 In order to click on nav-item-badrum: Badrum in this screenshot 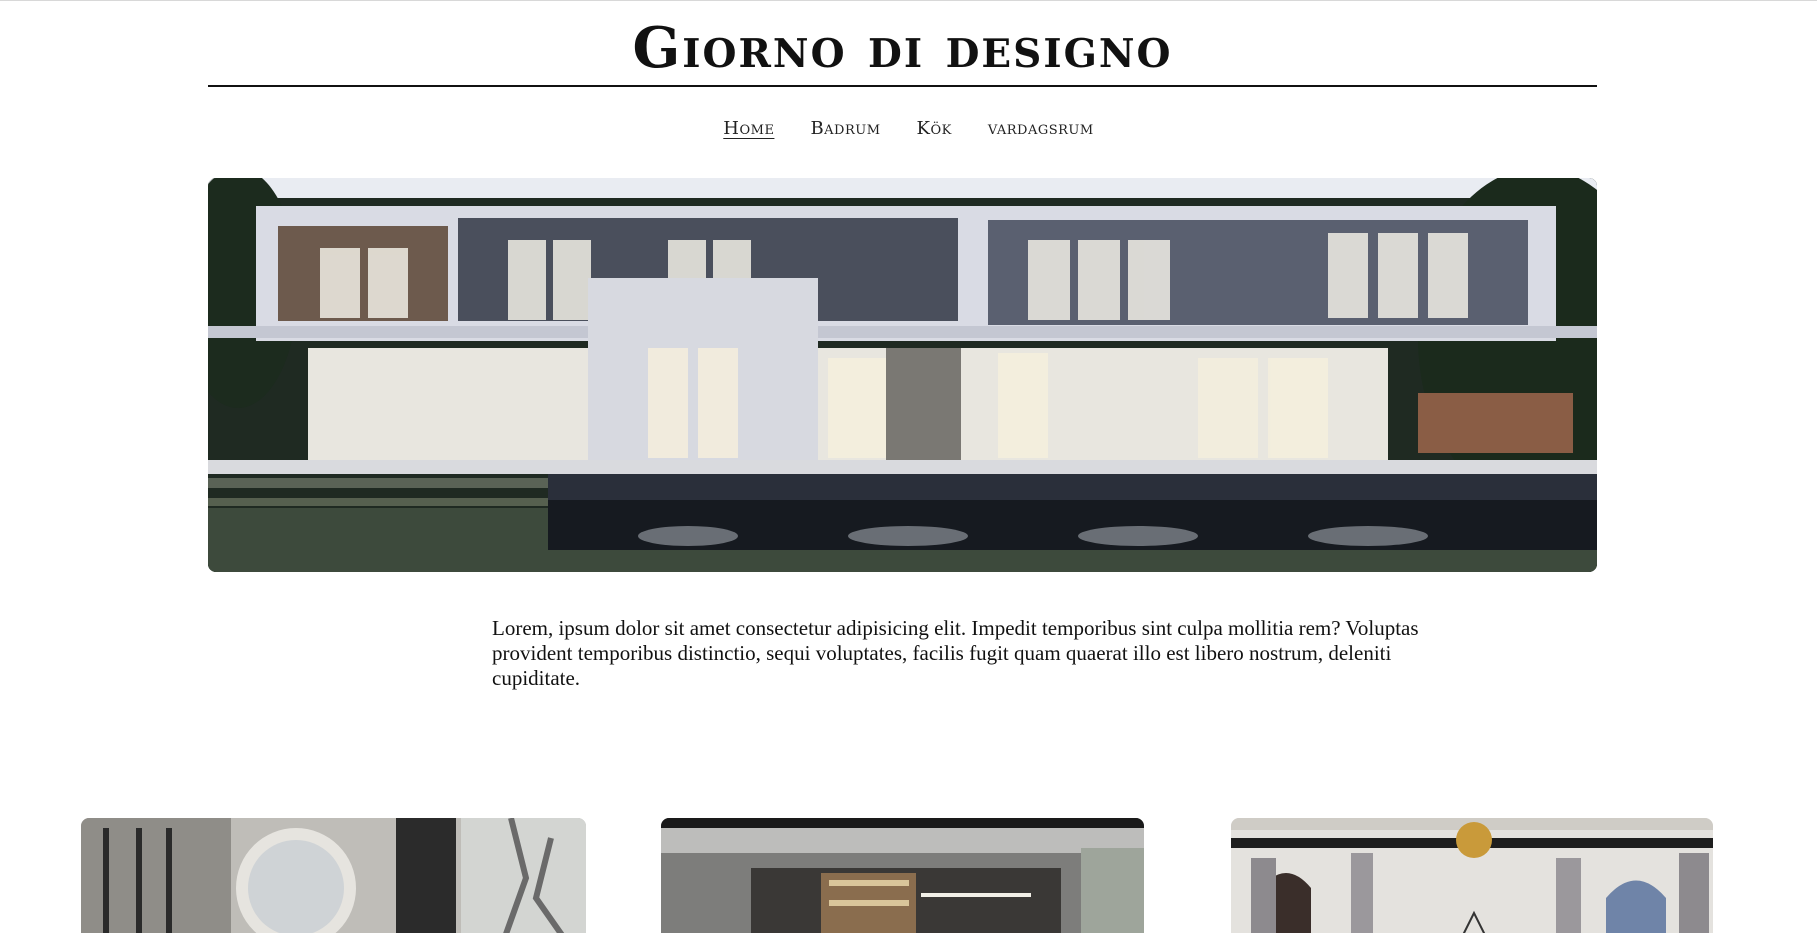, I will do `click(845, 128)`.